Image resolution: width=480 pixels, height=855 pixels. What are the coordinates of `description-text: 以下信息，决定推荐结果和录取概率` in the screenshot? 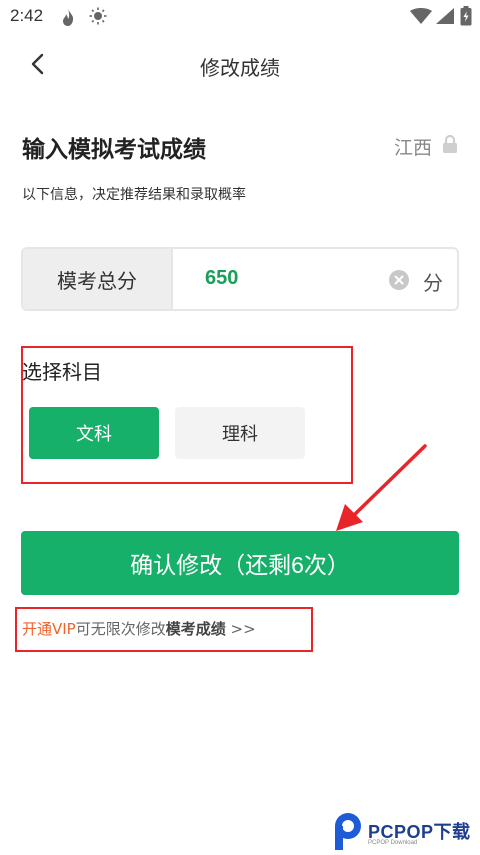 It's located at (134, 195).